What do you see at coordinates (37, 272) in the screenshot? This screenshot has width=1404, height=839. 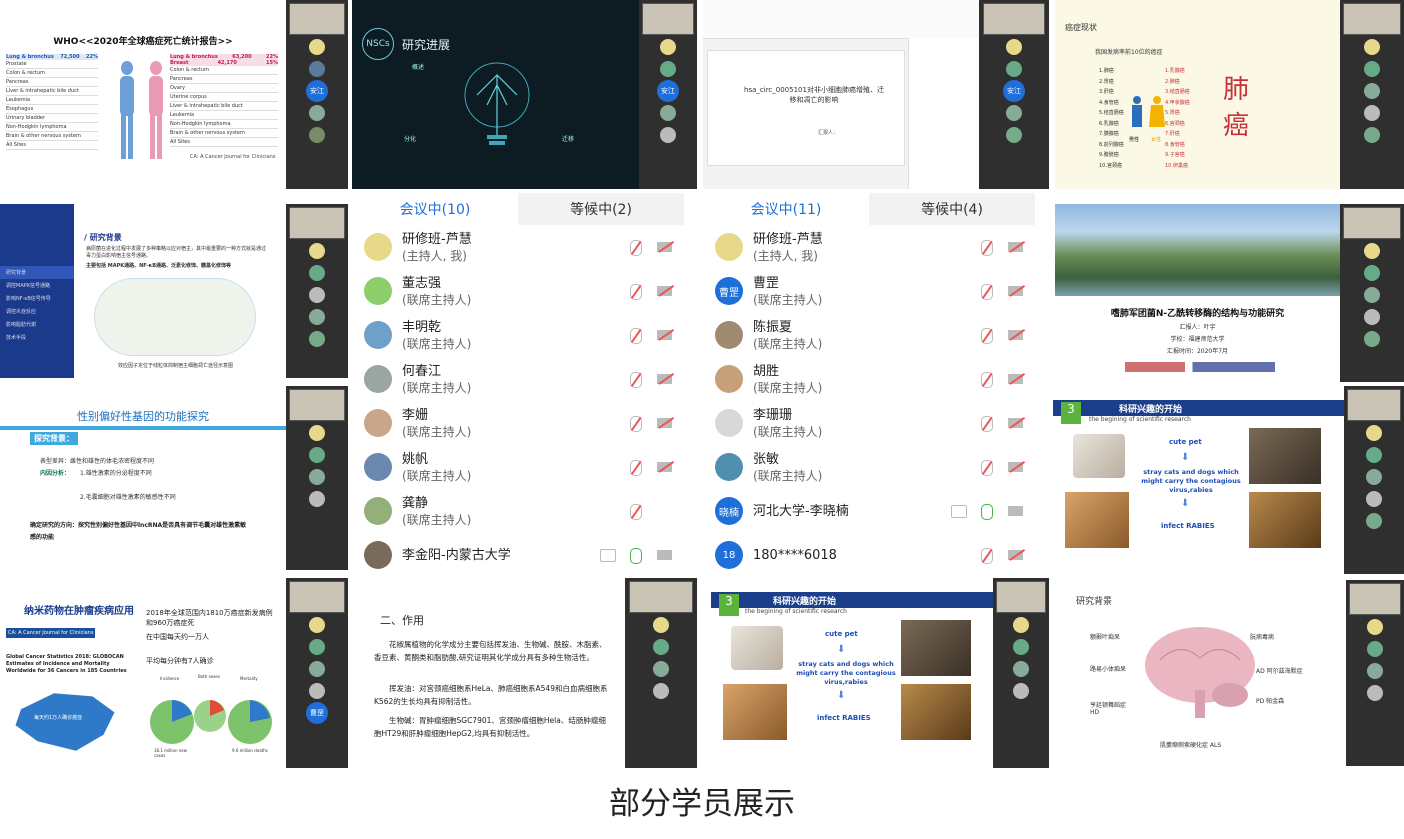 I see `menu-item: 研究背景` at bounding box center [37, 272].